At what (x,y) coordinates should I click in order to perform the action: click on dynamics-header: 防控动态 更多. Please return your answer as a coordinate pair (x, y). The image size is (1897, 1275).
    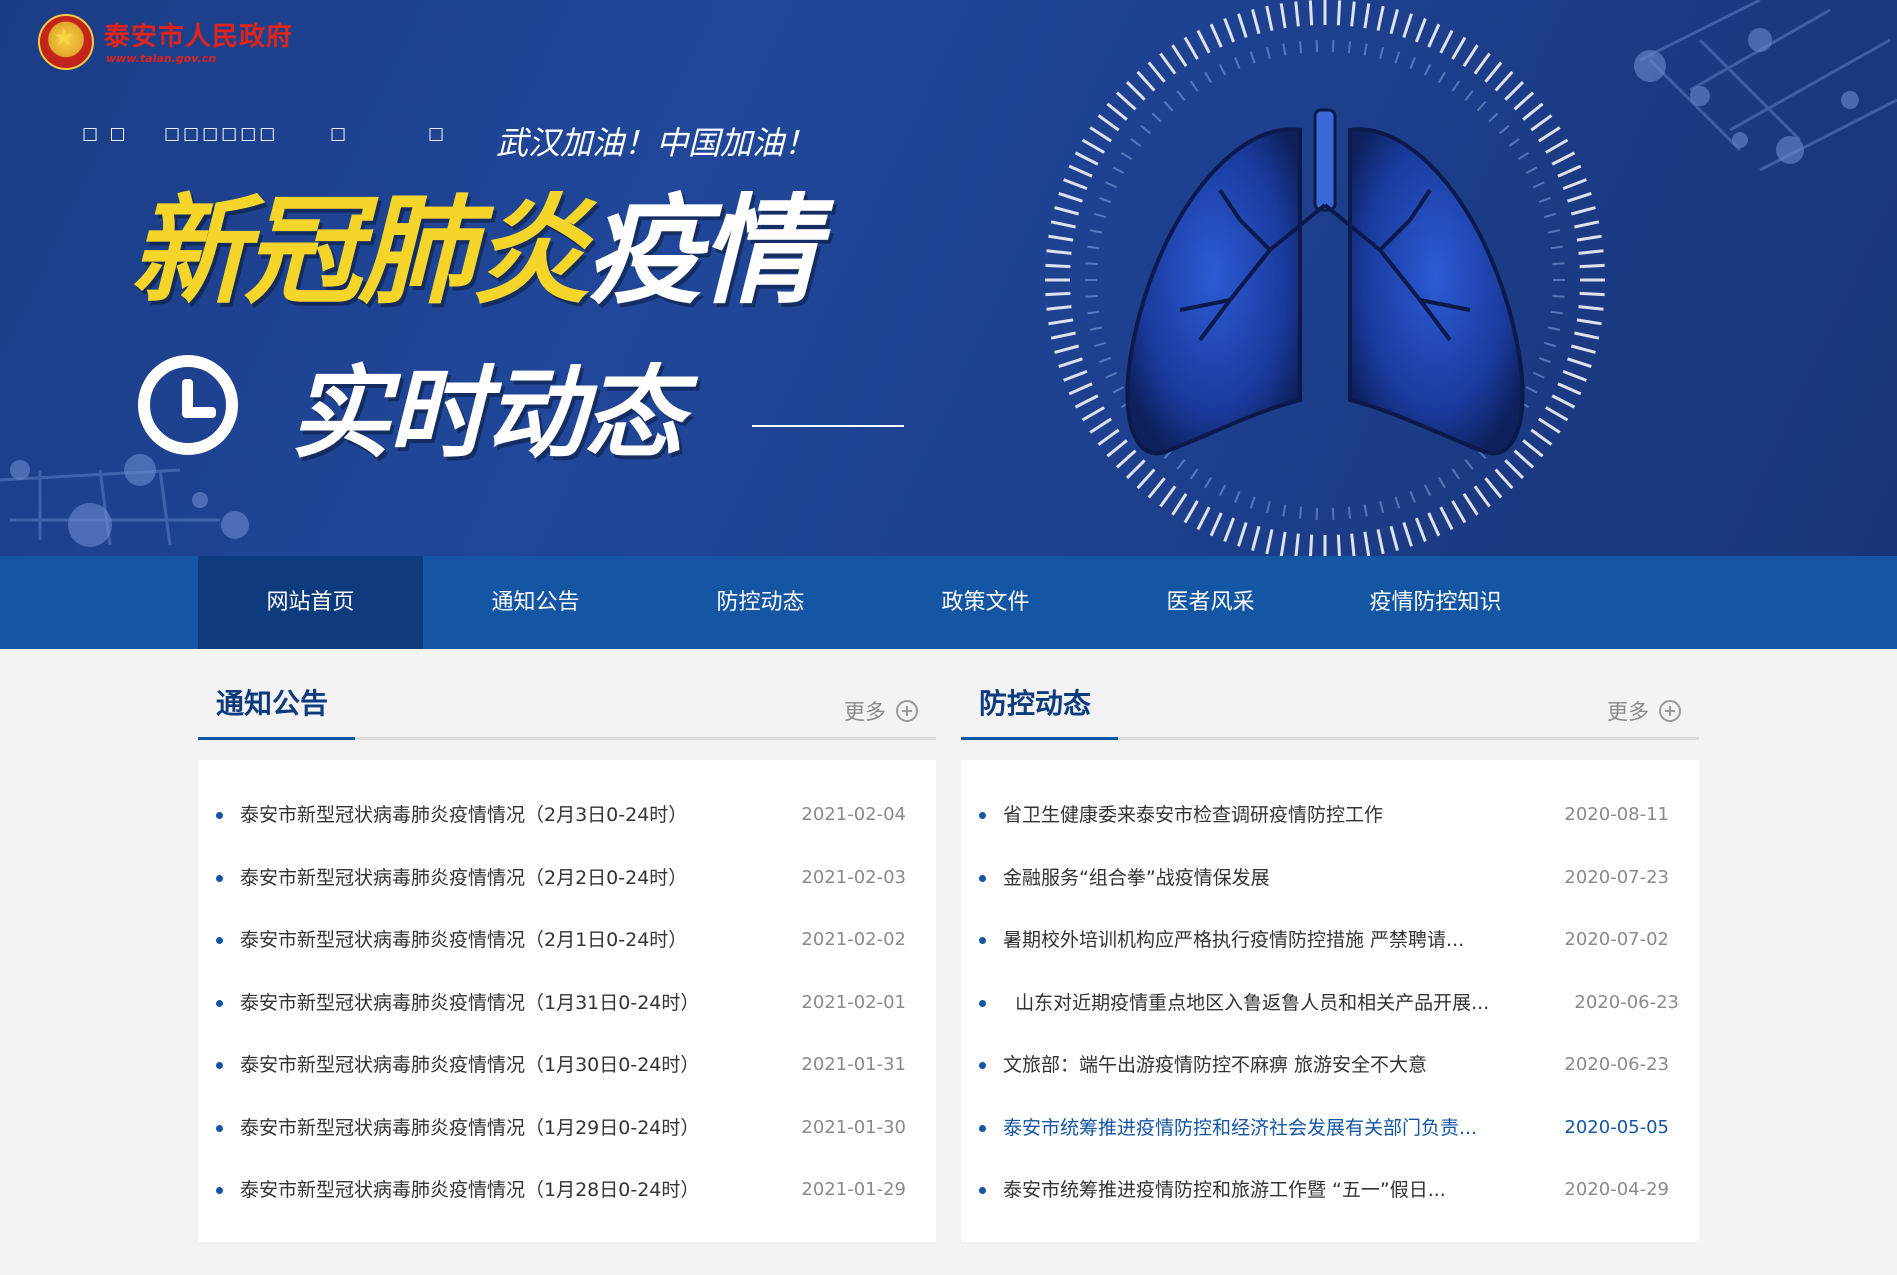
    Looking at the image, I should click on (1330, 706).